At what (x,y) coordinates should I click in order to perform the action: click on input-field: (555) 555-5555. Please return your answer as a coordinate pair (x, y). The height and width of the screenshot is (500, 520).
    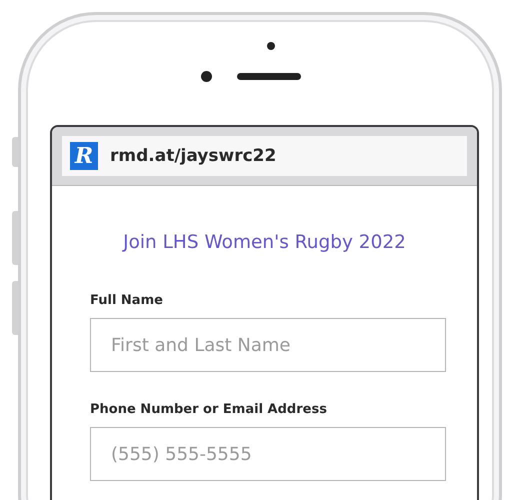
    Looking at the image, I should click on (268, 454).